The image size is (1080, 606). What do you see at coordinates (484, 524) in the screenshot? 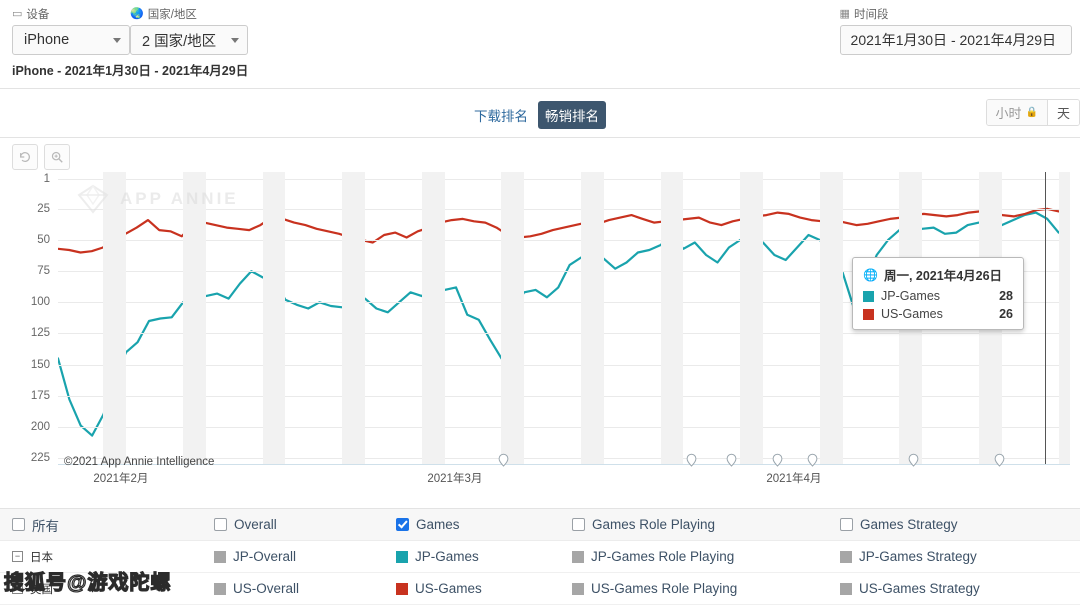
I see `legend-checkbox-games: Games` at bounding box center [484, 524].